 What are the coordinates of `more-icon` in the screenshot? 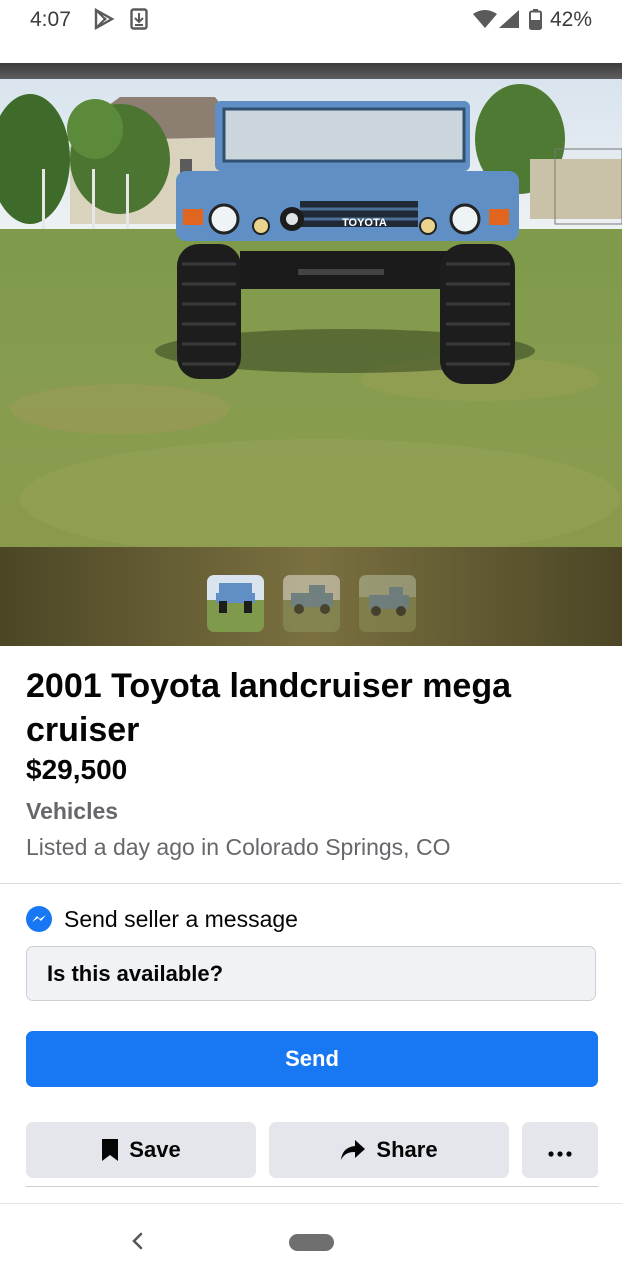 It's located at (560, 1150).